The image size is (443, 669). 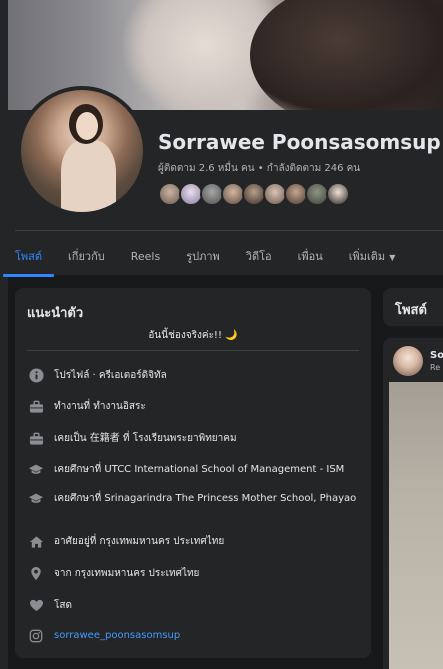 What do you see at coordinates (139, 541) in the screenshot?
I see `intro-item-text: อาศัยอยู่ที่ กรุงเทพมหานคร ประเทศไทย` at bounding box center [139, 541].